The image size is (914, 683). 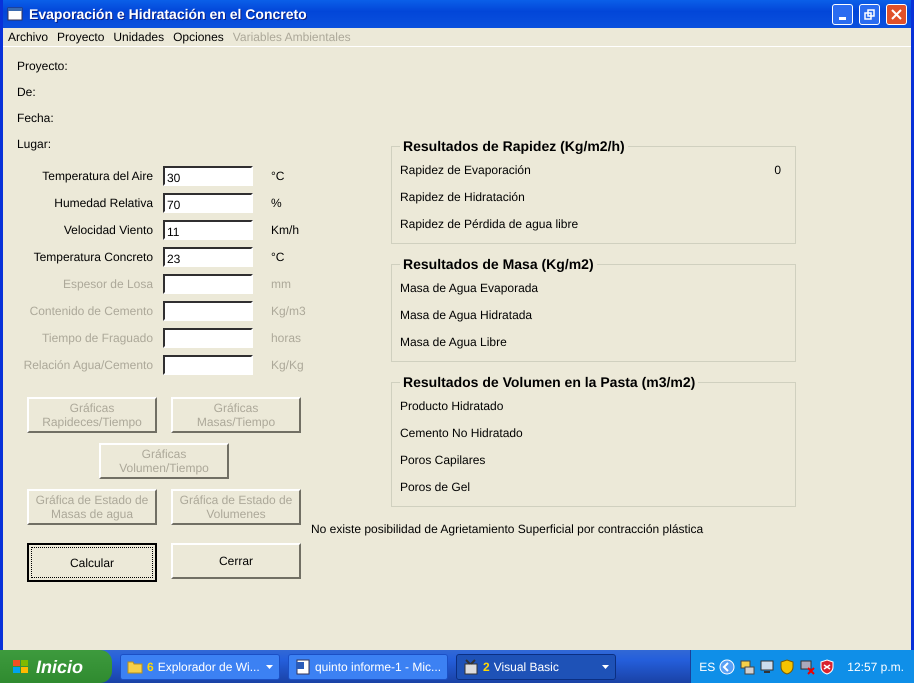 I want to click on field-label: Contenido de Cemento, so click(x=90, y=311).